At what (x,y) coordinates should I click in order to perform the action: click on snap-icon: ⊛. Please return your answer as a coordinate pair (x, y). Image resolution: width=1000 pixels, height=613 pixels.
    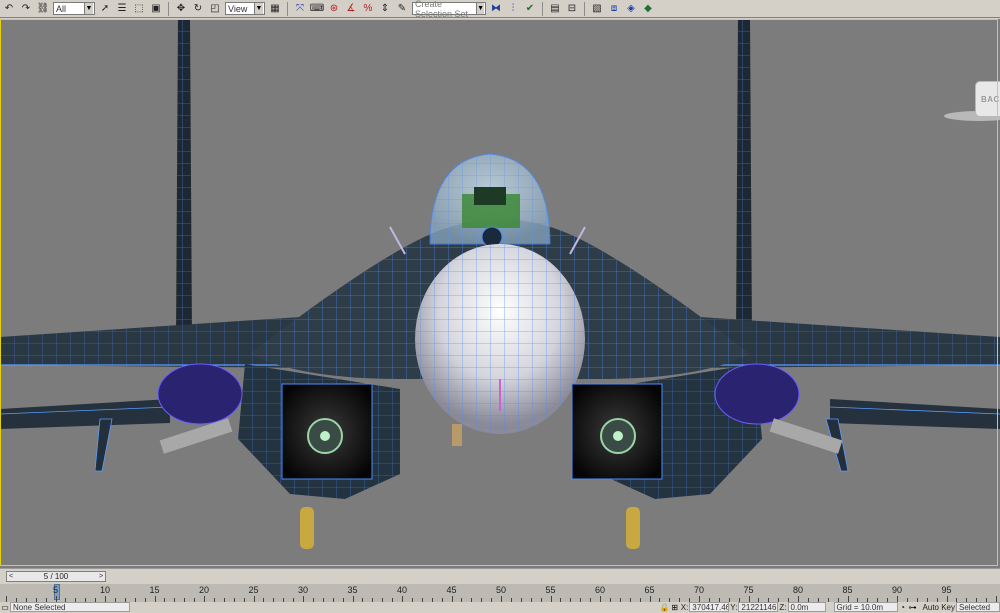
    Looking at the image, I should click on (334, 9).